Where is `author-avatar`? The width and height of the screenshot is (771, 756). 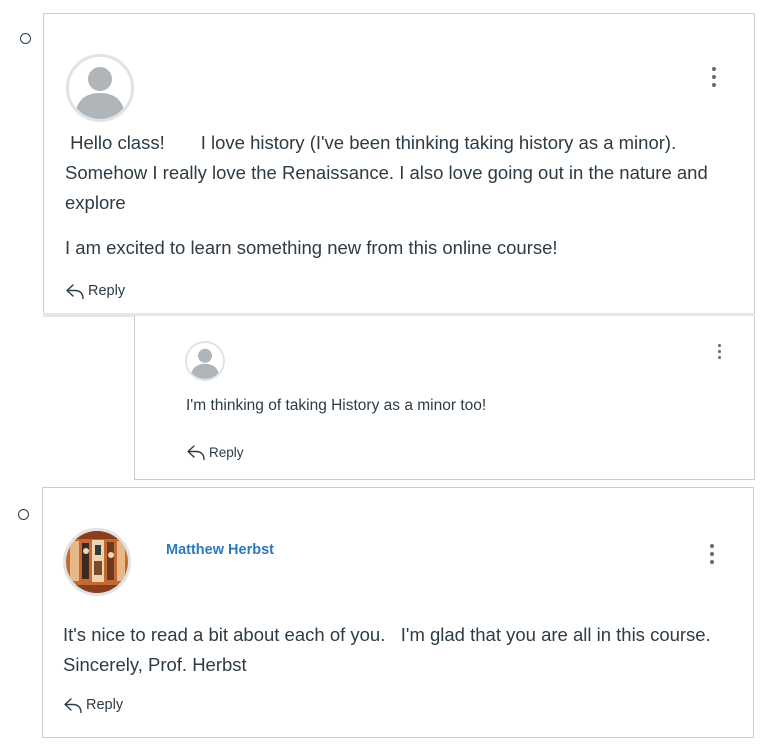 author-avatar is located at coordinates (97, 562).